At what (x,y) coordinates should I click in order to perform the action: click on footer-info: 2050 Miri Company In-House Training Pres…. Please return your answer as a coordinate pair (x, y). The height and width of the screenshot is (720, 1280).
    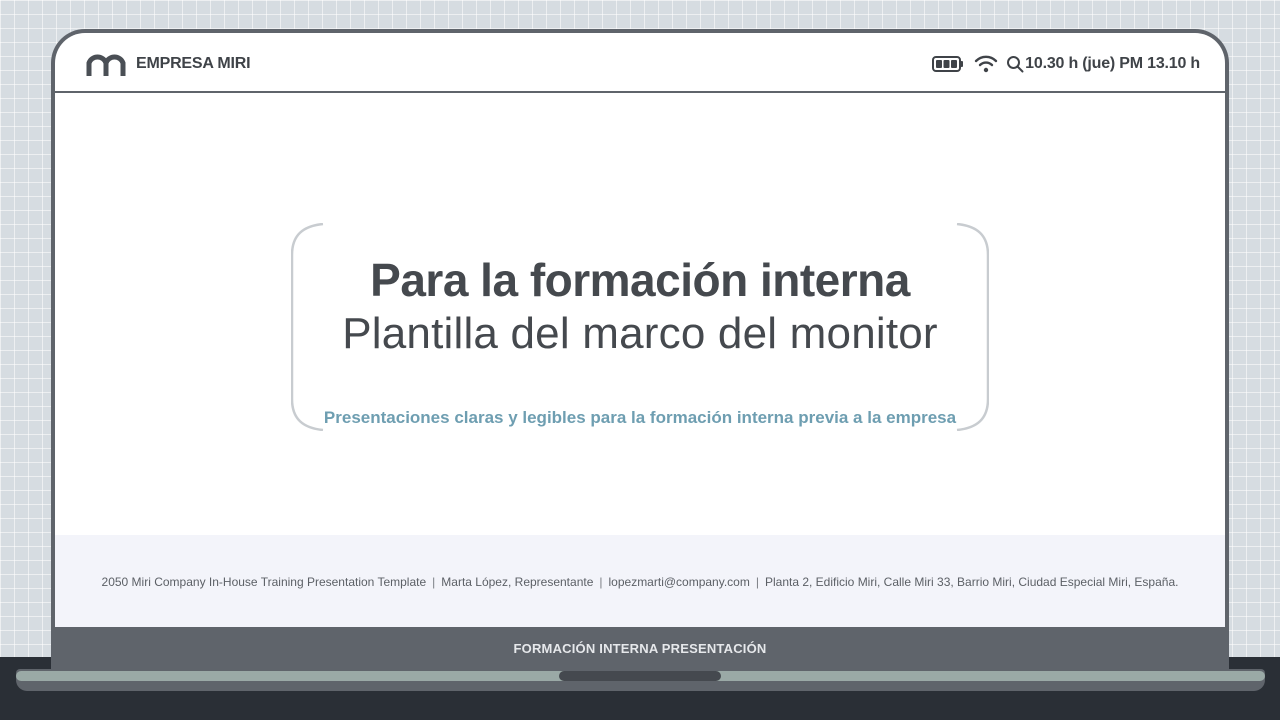
    Looking at the image, I should click on (640, 582).